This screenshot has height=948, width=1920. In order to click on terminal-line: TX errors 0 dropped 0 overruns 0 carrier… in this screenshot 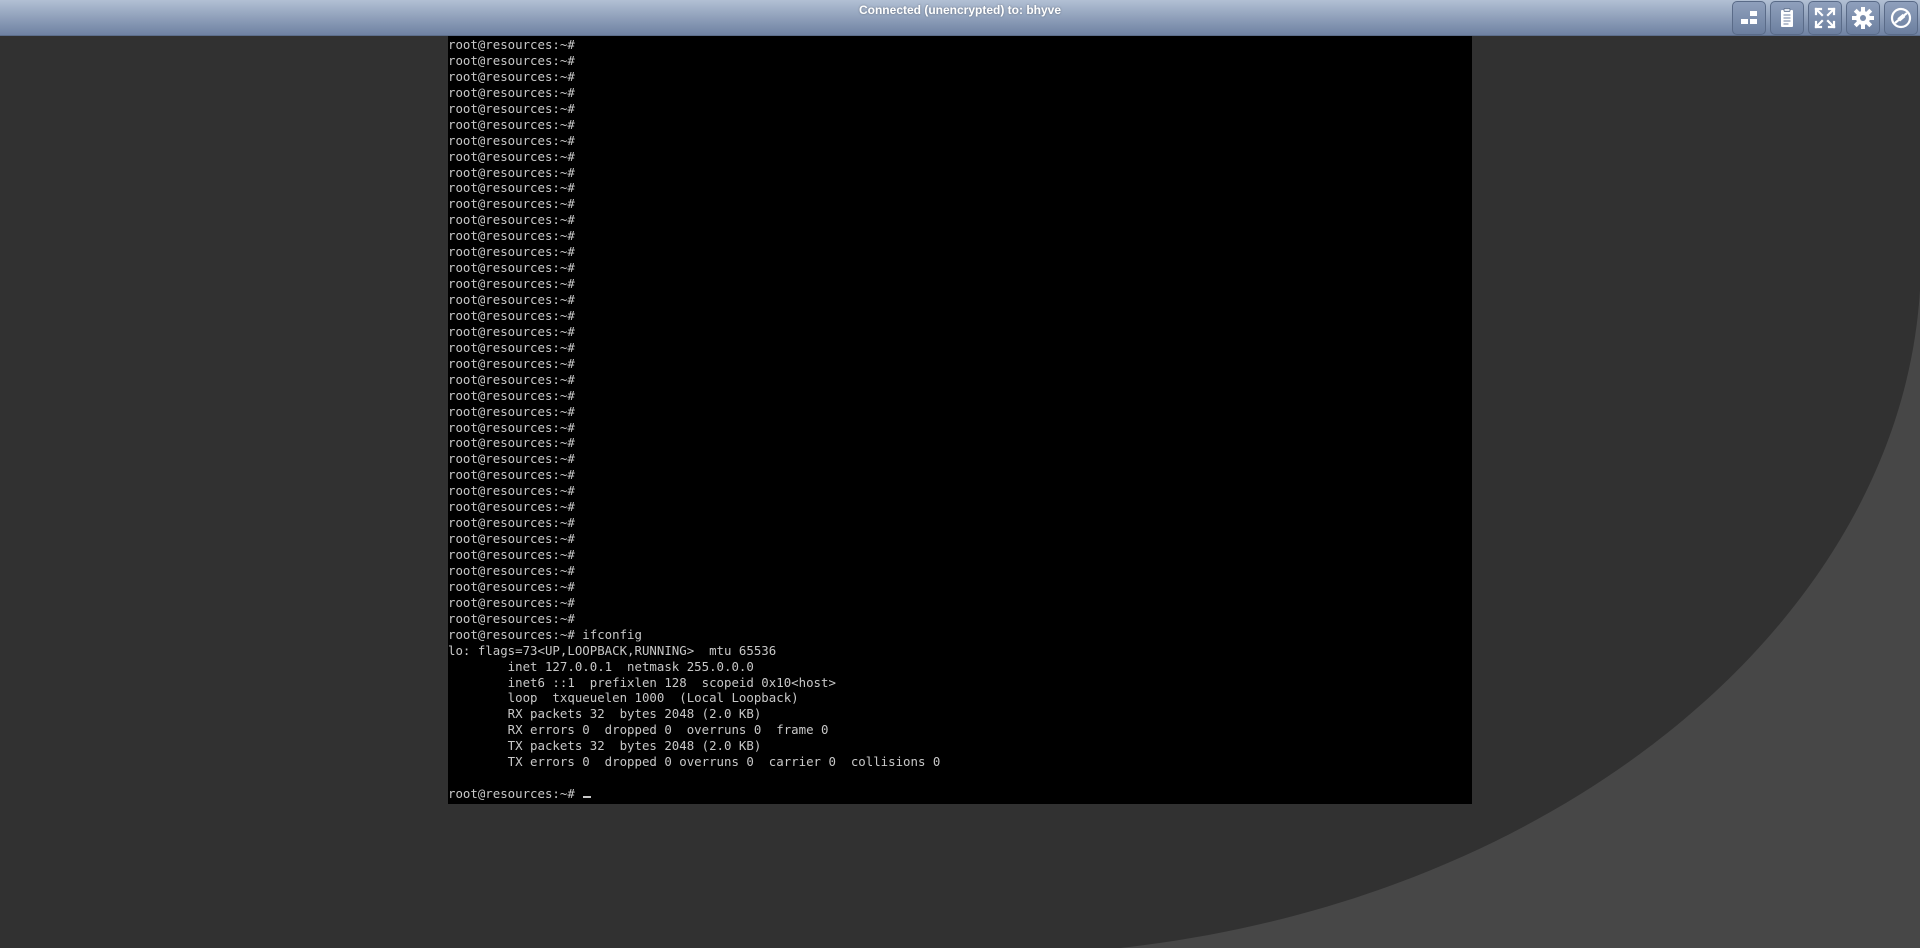, I will do `click(694, 762)`.